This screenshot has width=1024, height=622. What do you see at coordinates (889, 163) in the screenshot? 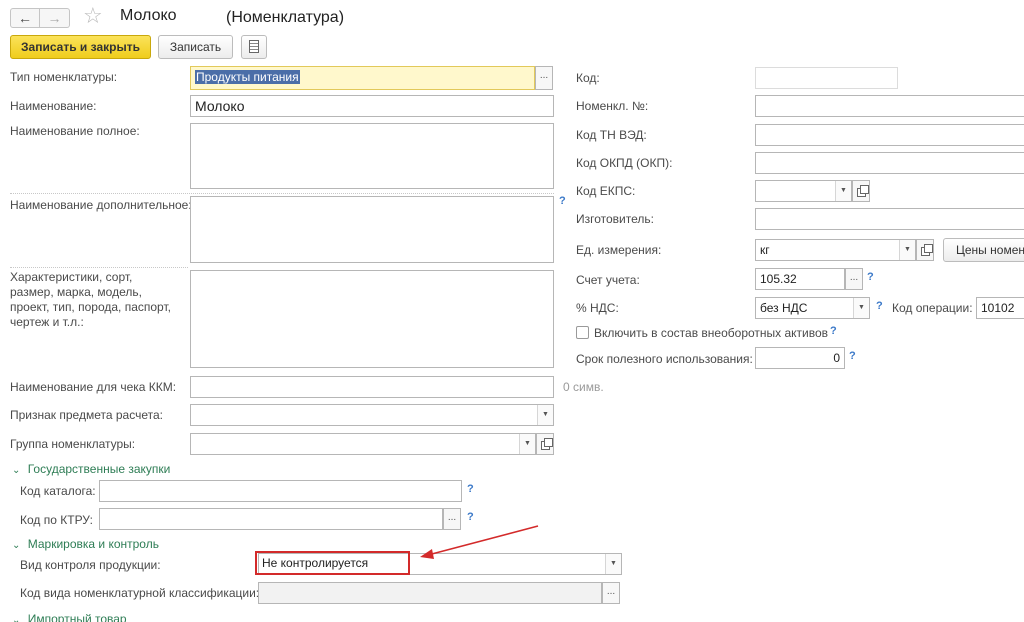
I see `okpd-field` at bounding box center [889, 163].